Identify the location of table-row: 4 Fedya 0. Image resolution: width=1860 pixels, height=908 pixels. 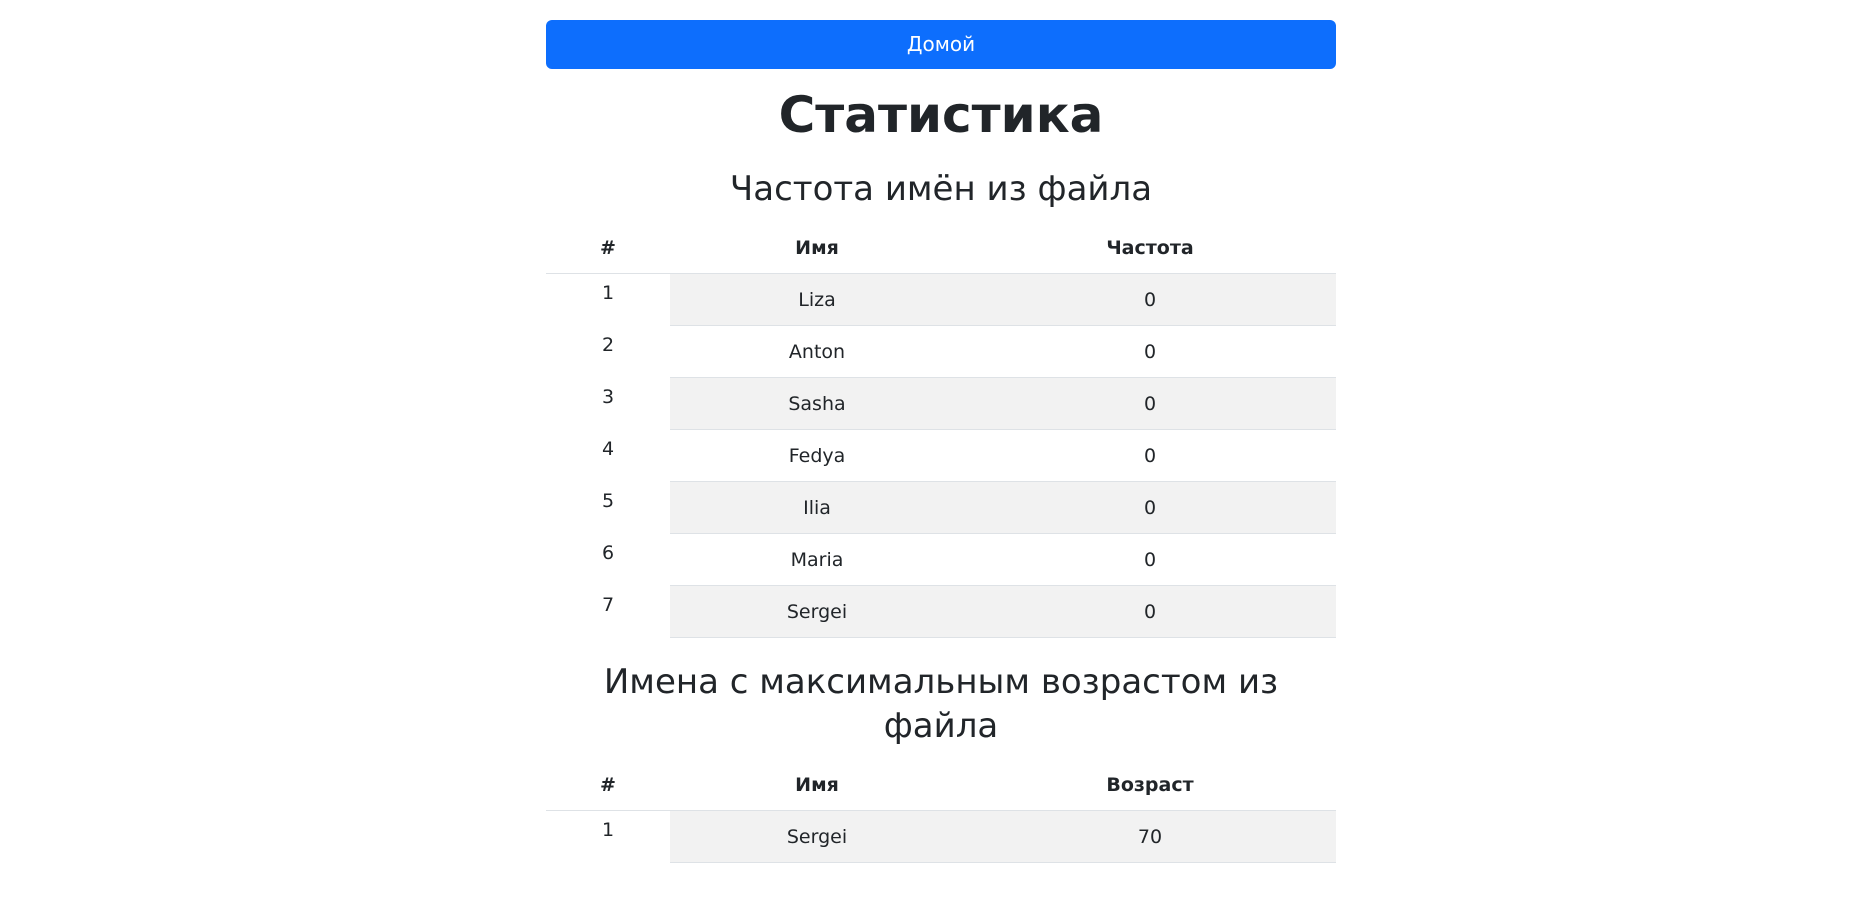
(941, 455).